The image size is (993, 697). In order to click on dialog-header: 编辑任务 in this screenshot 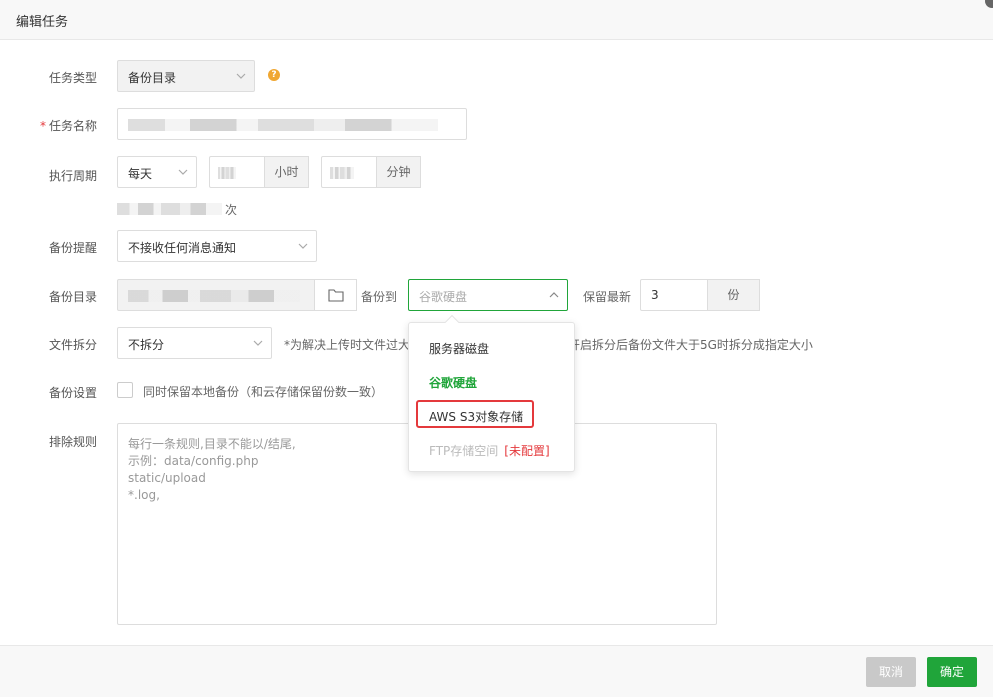, I will do `click(496, 20)`.